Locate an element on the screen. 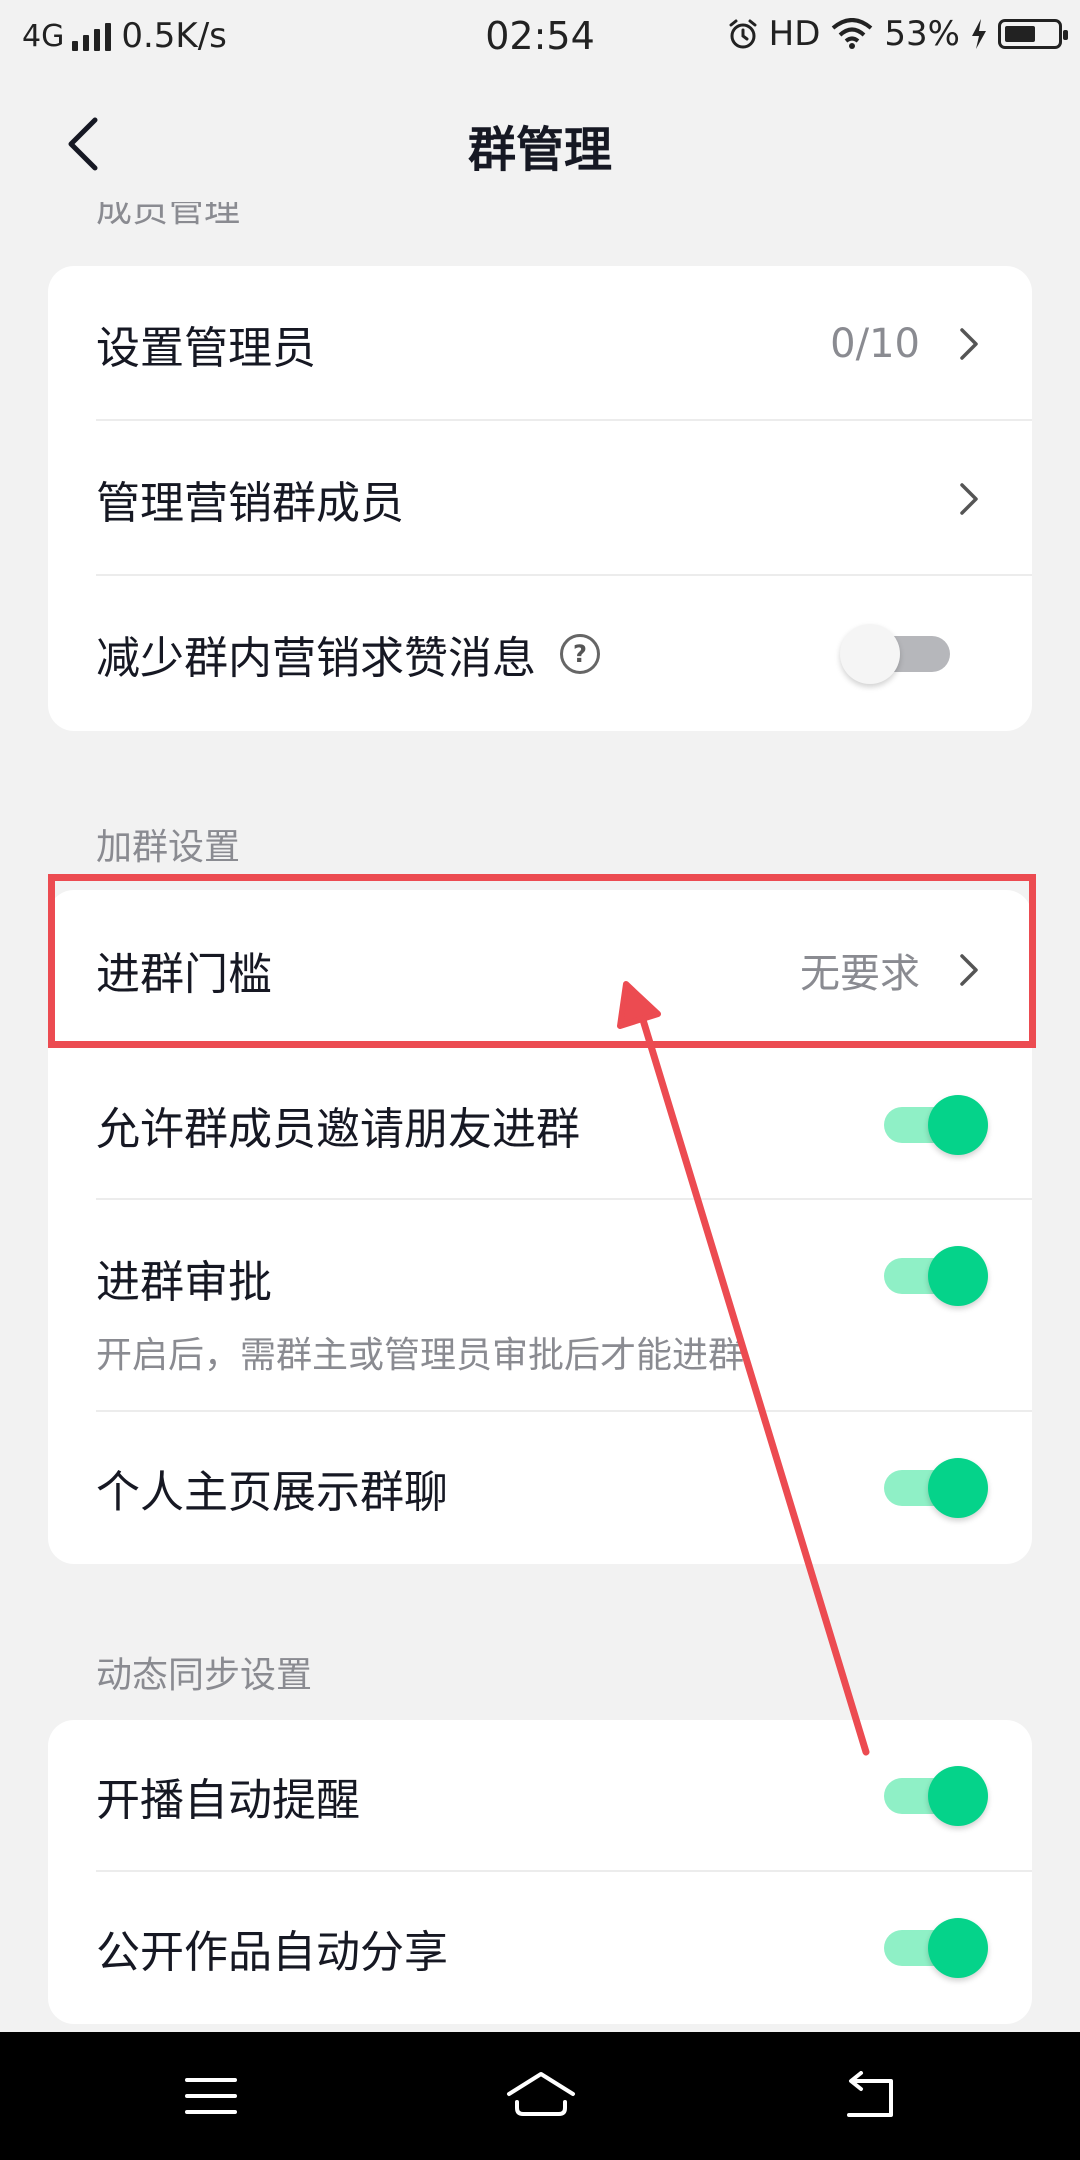  section-label-join-settings: 加群设置 is located at coordinates (168, 847).